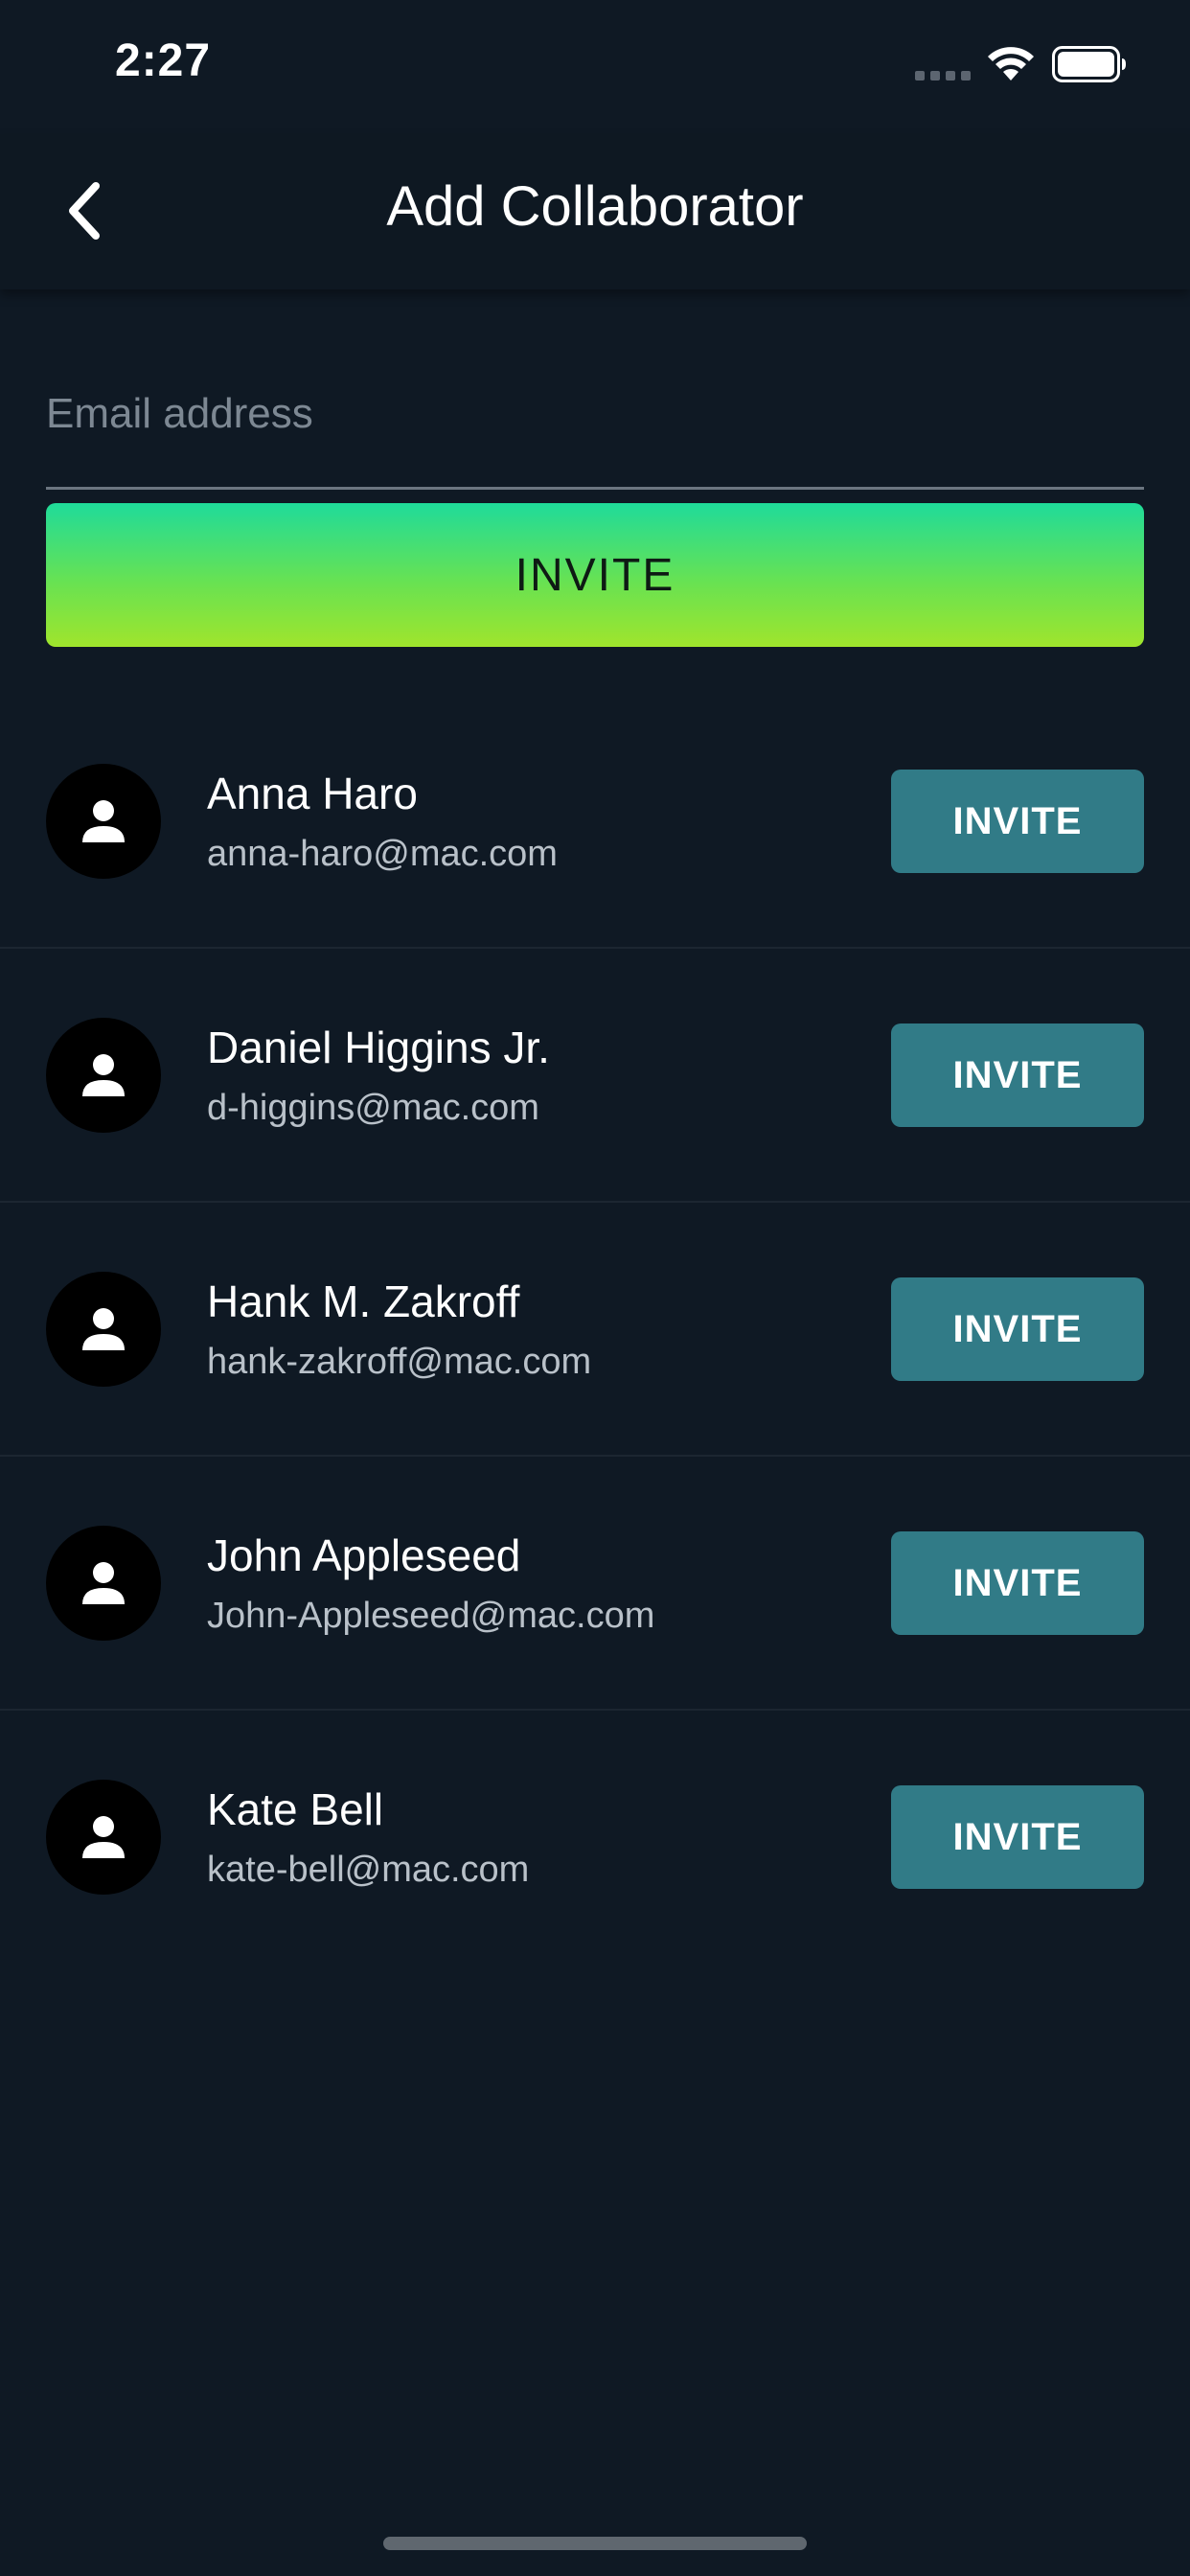 The image size is (1190, 2576). I want to click on cellular-signal-icon, so click(943, 75).